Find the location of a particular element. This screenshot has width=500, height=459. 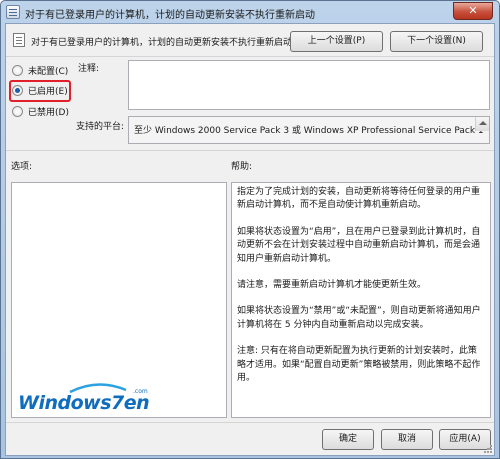

radio-not-configured-label: 未配置(C) is located at coordinates (48, 72).